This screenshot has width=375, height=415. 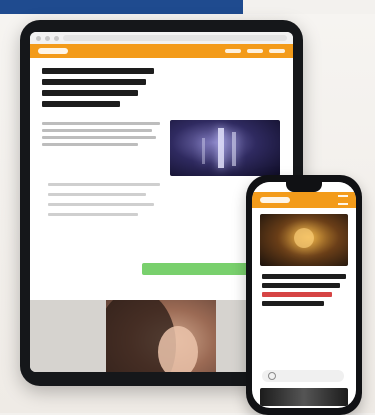 I want to click on site-header, so click(x=161, y=51).